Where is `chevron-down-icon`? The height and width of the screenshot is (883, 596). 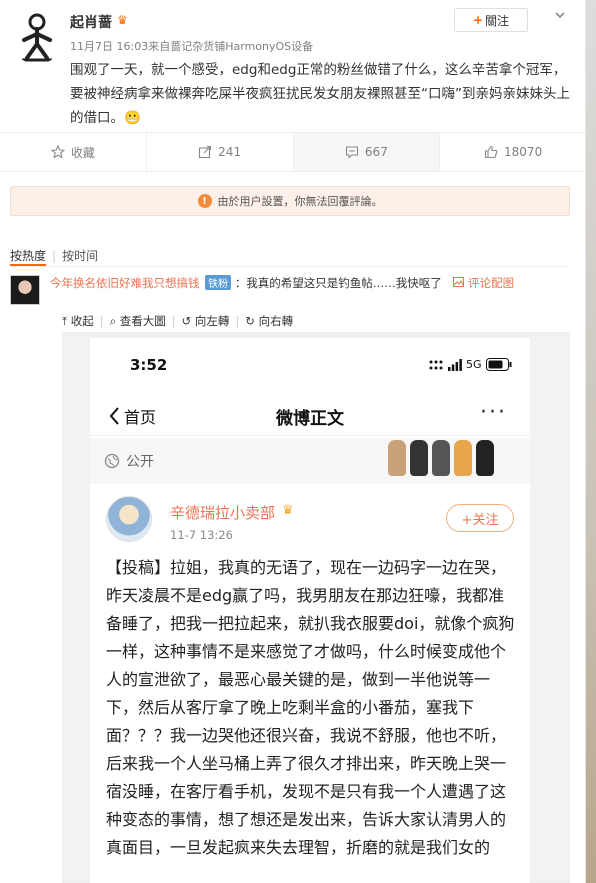
chevron-down-icon is located at coordinates (560, 17).